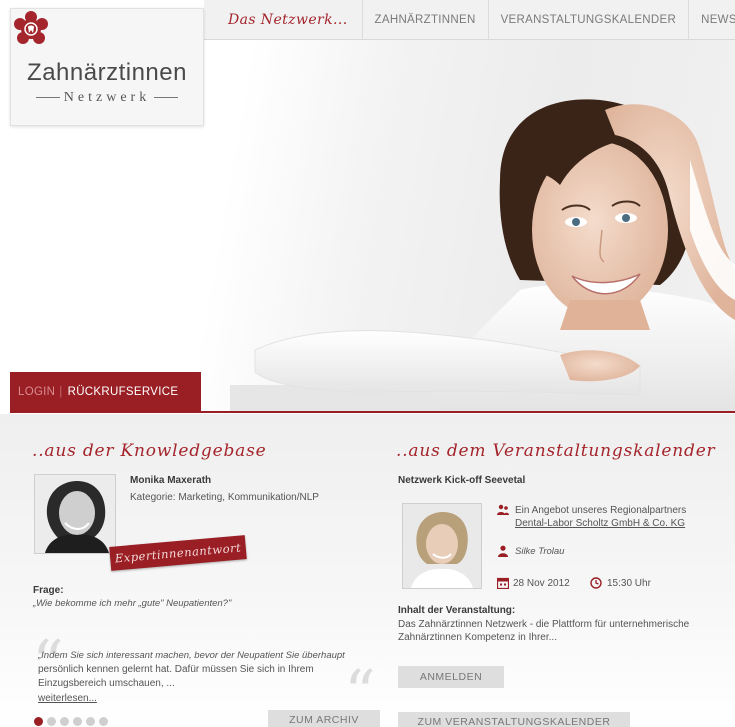  I want to click on knowledgebase-title: ..aus der Knowledgebase, so click(149, 451).